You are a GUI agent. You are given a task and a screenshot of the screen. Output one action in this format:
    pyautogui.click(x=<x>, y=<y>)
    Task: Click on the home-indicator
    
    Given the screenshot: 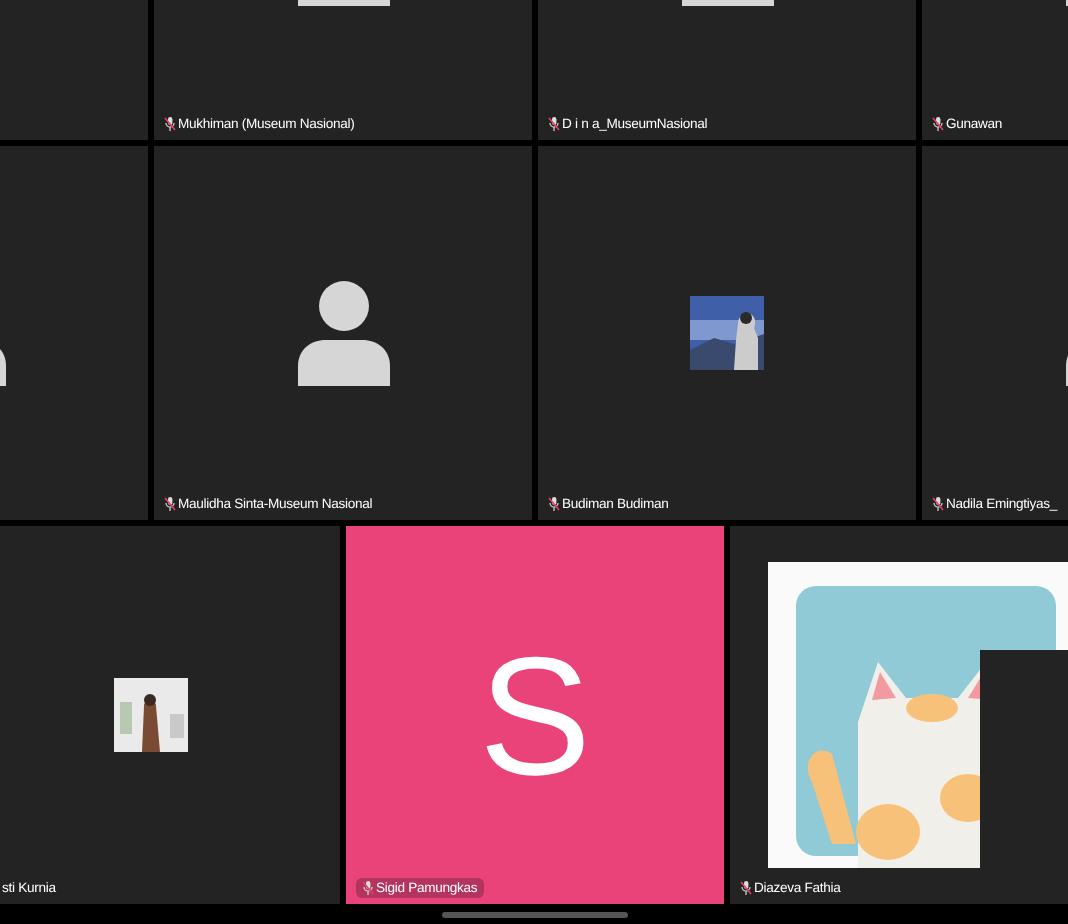 What is the action you would take?
    pyautogui.click(x=534, y=915)
    